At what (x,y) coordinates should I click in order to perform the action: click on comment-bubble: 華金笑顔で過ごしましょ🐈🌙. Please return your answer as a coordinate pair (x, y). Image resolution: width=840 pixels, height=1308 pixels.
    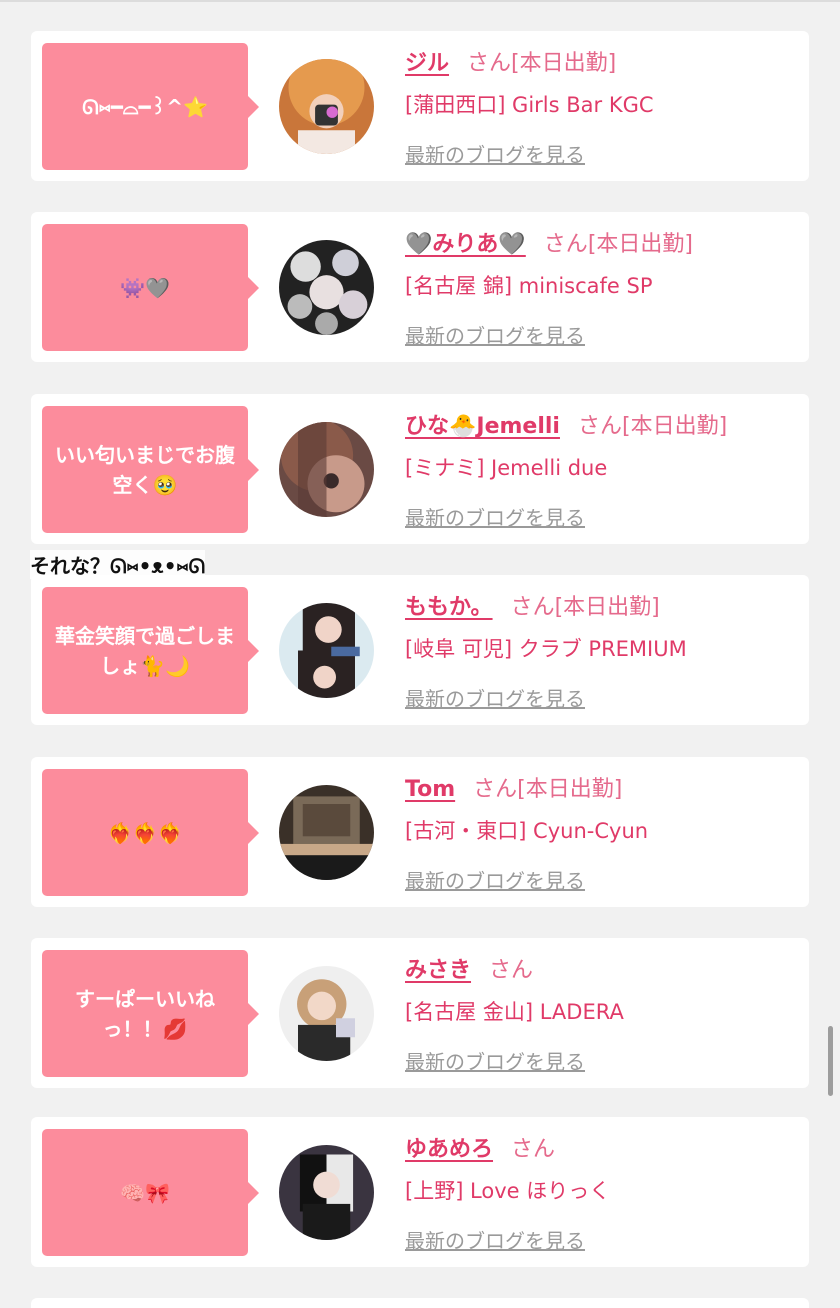
    Looking at the image, I should click on (150, 650).